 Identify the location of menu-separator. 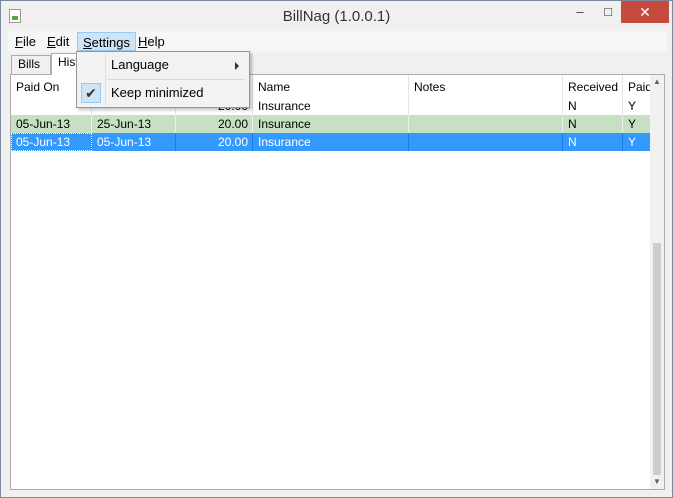
(176, 79).